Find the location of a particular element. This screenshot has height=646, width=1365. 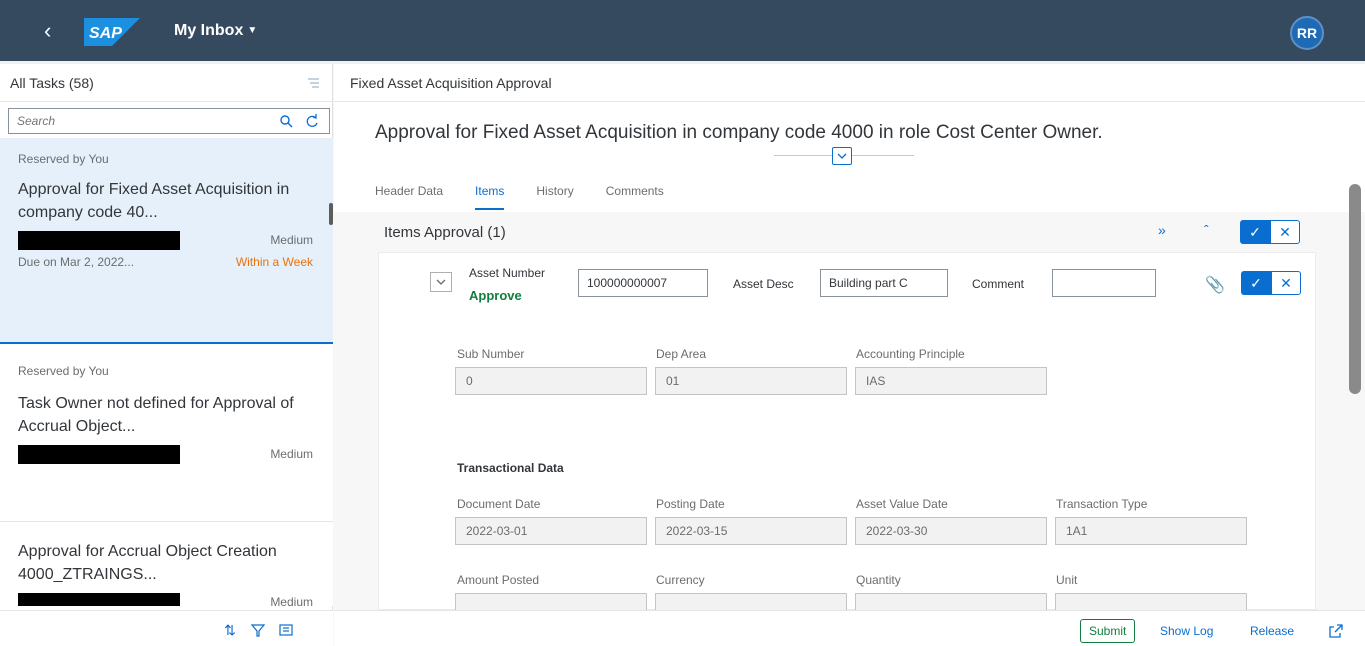

shell-bar: ‹ SAP My Inbox ▼ RR is located at coordinates (682, 32).